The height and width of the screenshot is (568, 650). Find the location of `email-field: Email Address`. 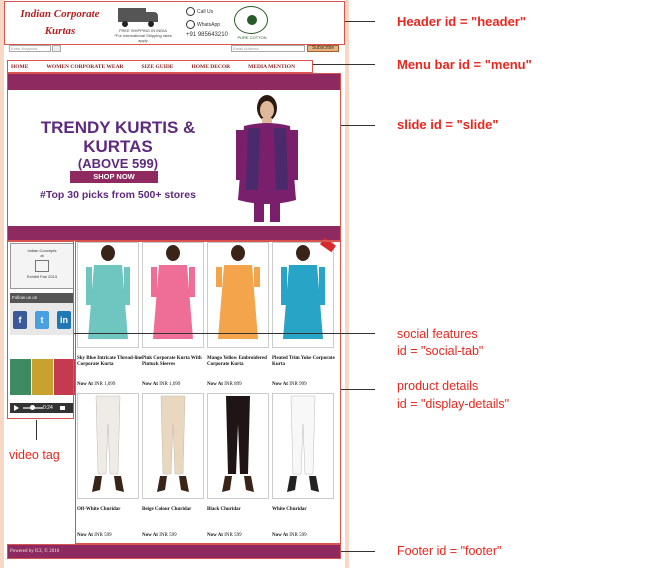

email-field: Email Address is located at coordinates (268, 48).